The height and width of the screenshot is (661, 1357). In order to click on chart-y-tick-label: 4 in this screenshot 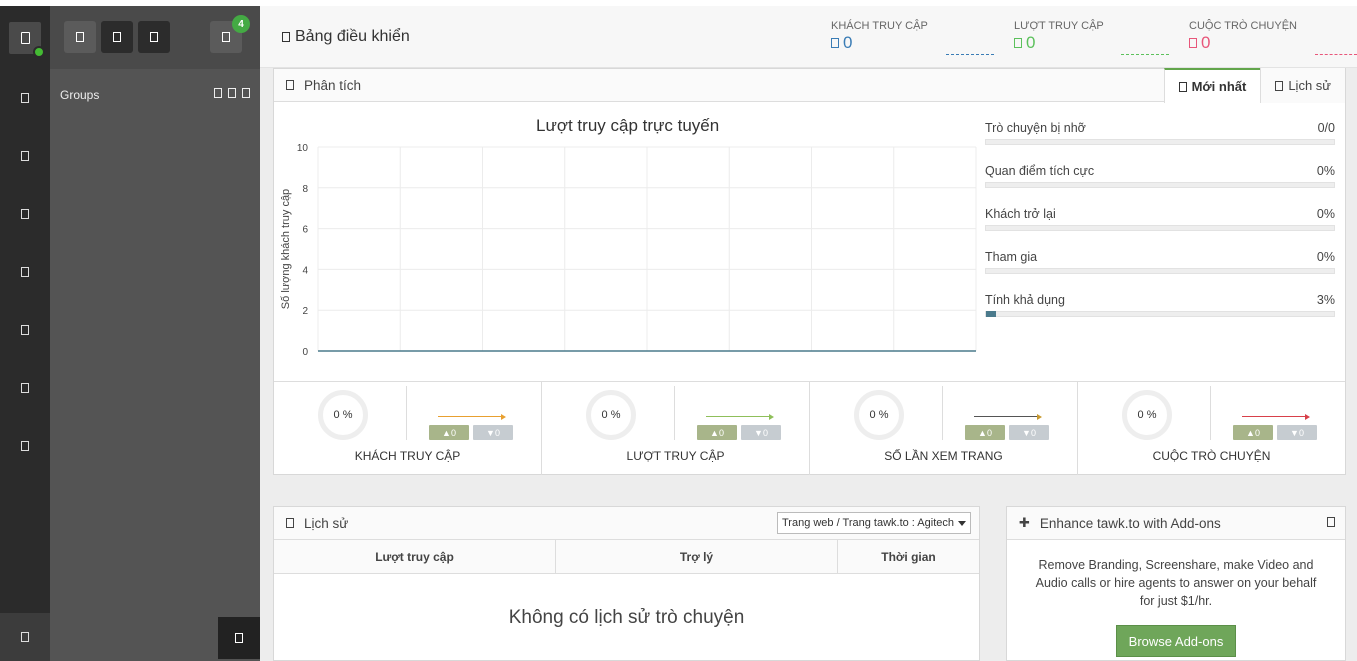, I will do `click(305, 270)`.